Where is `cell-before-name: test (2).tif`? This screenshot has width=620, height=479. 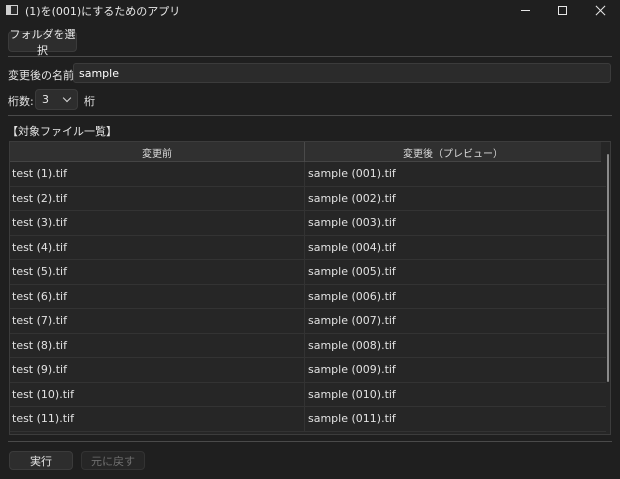 cell-before-name: test (2).tif is located at coordinates (157, 198).